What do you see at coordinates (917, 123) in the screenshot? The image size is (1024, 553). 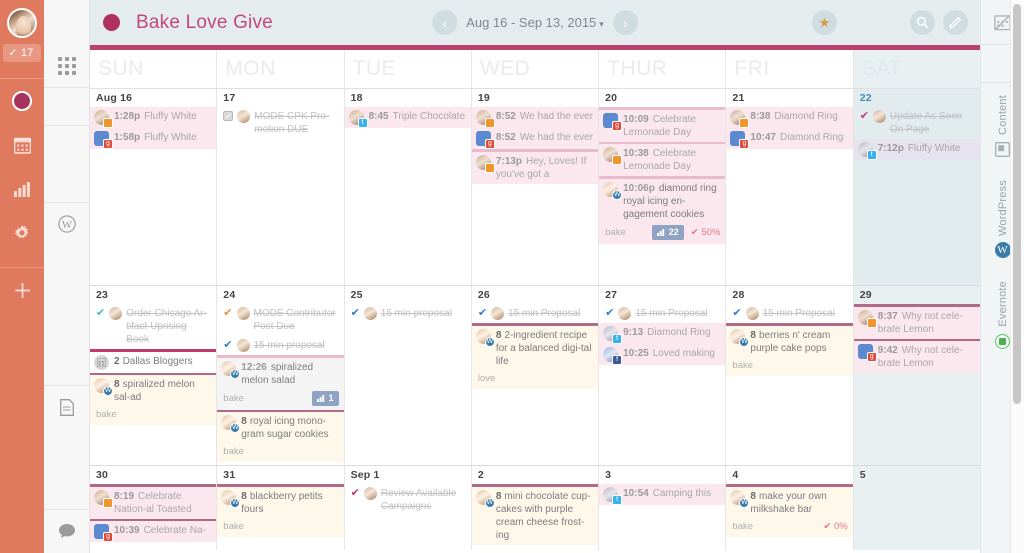 I see `task-item: ✔ Update As Seen On Page` at bounding box center [917, 123].